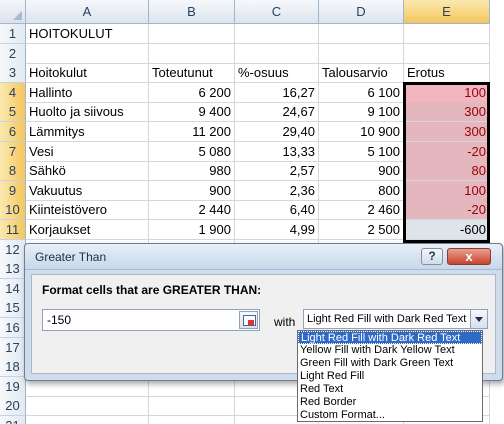  Describe the element at coordinates (13, 34) in the screenshot. I see `row-header: 1` at that location.